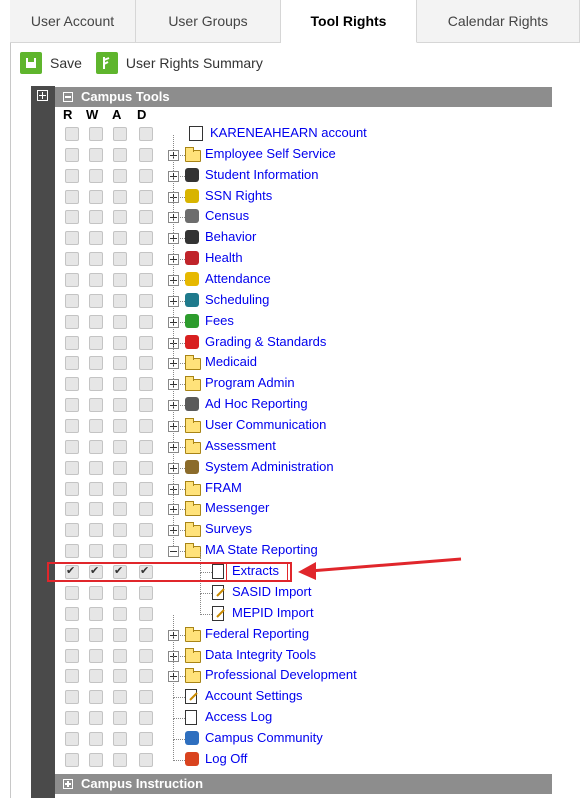 The width and height of the screenshot is (580, 798). What do you see at coordinates (303, 784) in the screenshot?
I see `campus-instruction-header: Campus Instruction` at bounding box center [303, 784].